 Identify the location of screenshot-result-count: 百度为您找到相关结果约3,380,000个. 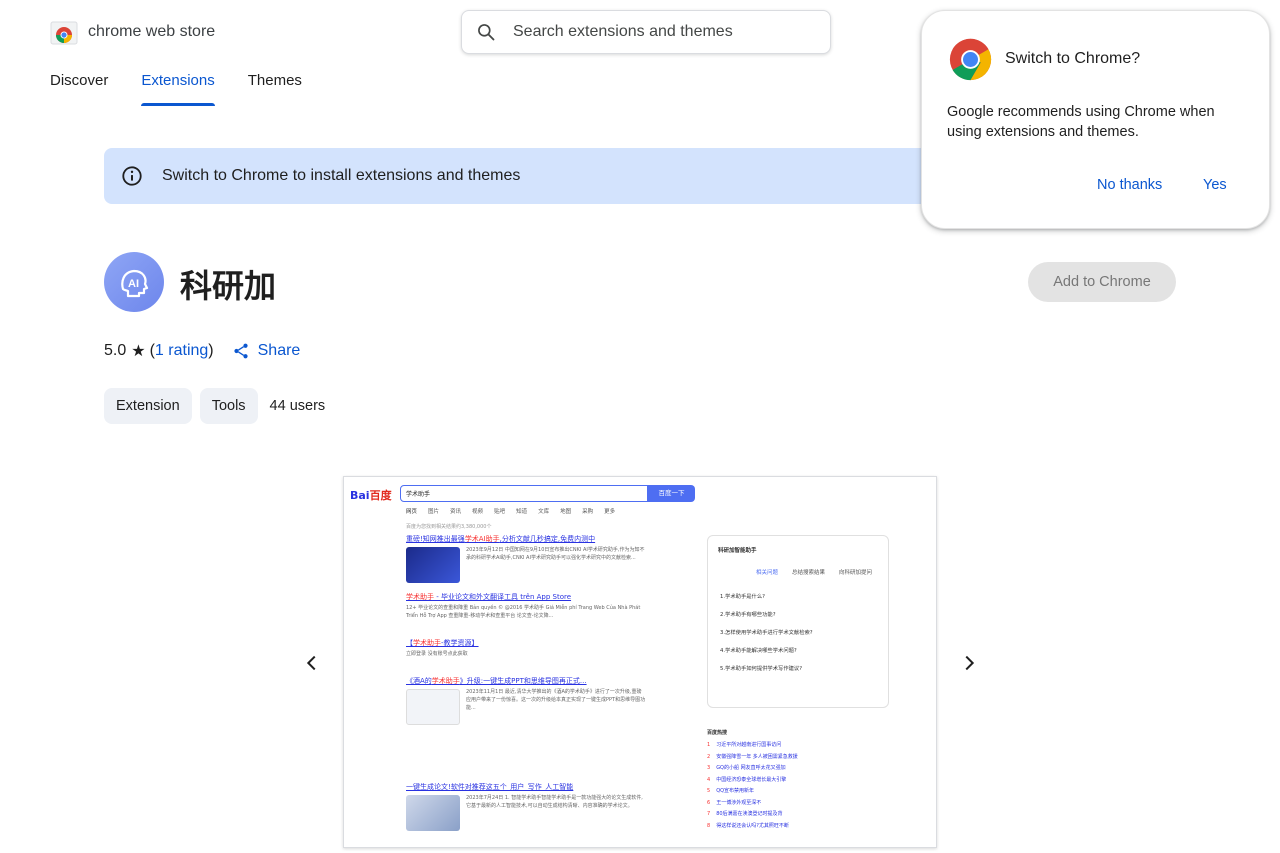
(449, 527).